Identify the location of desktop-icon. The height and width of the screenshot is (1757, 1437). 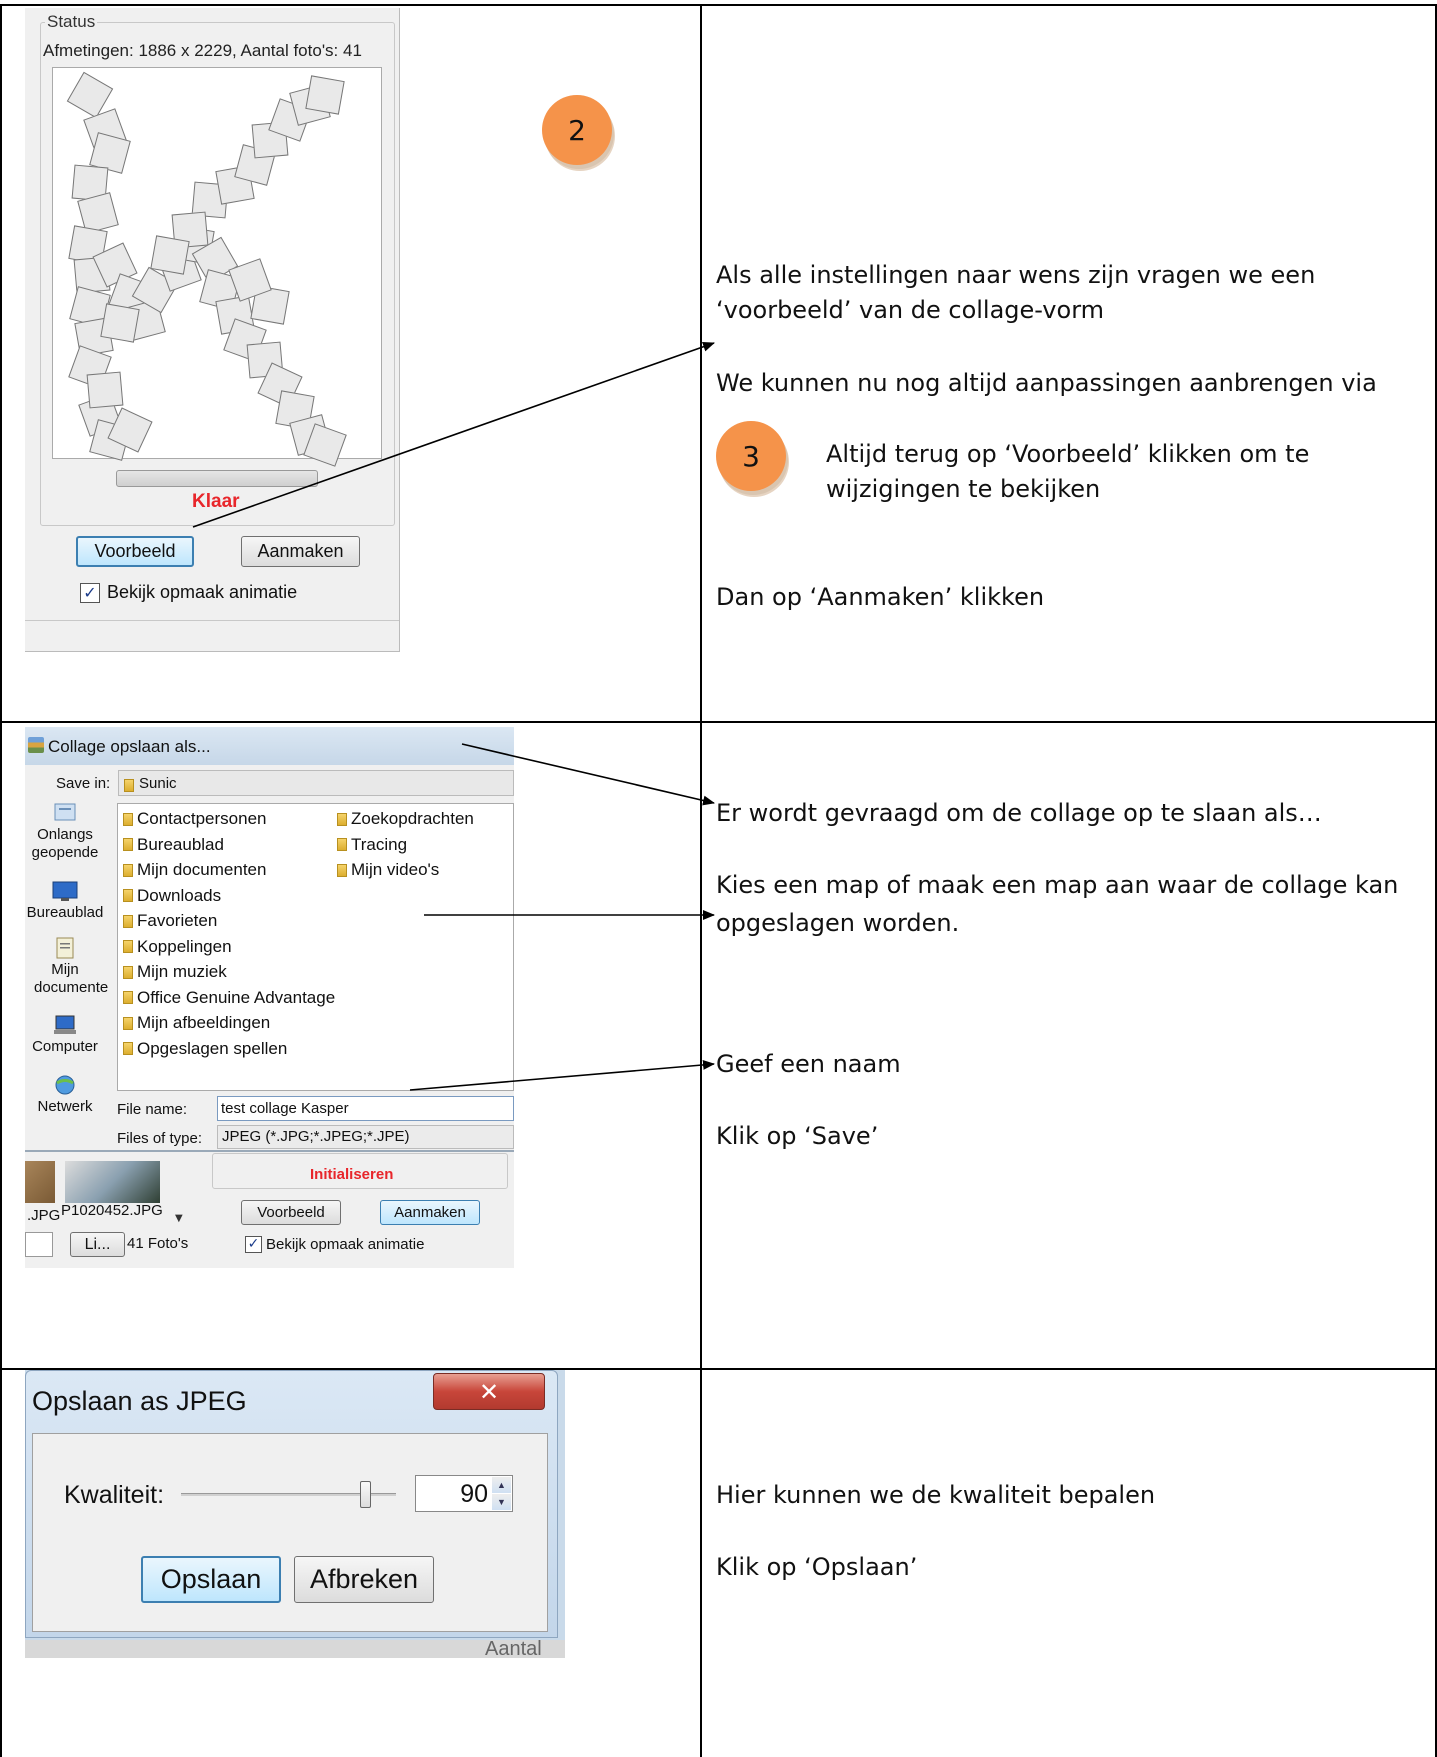
(65, 891).